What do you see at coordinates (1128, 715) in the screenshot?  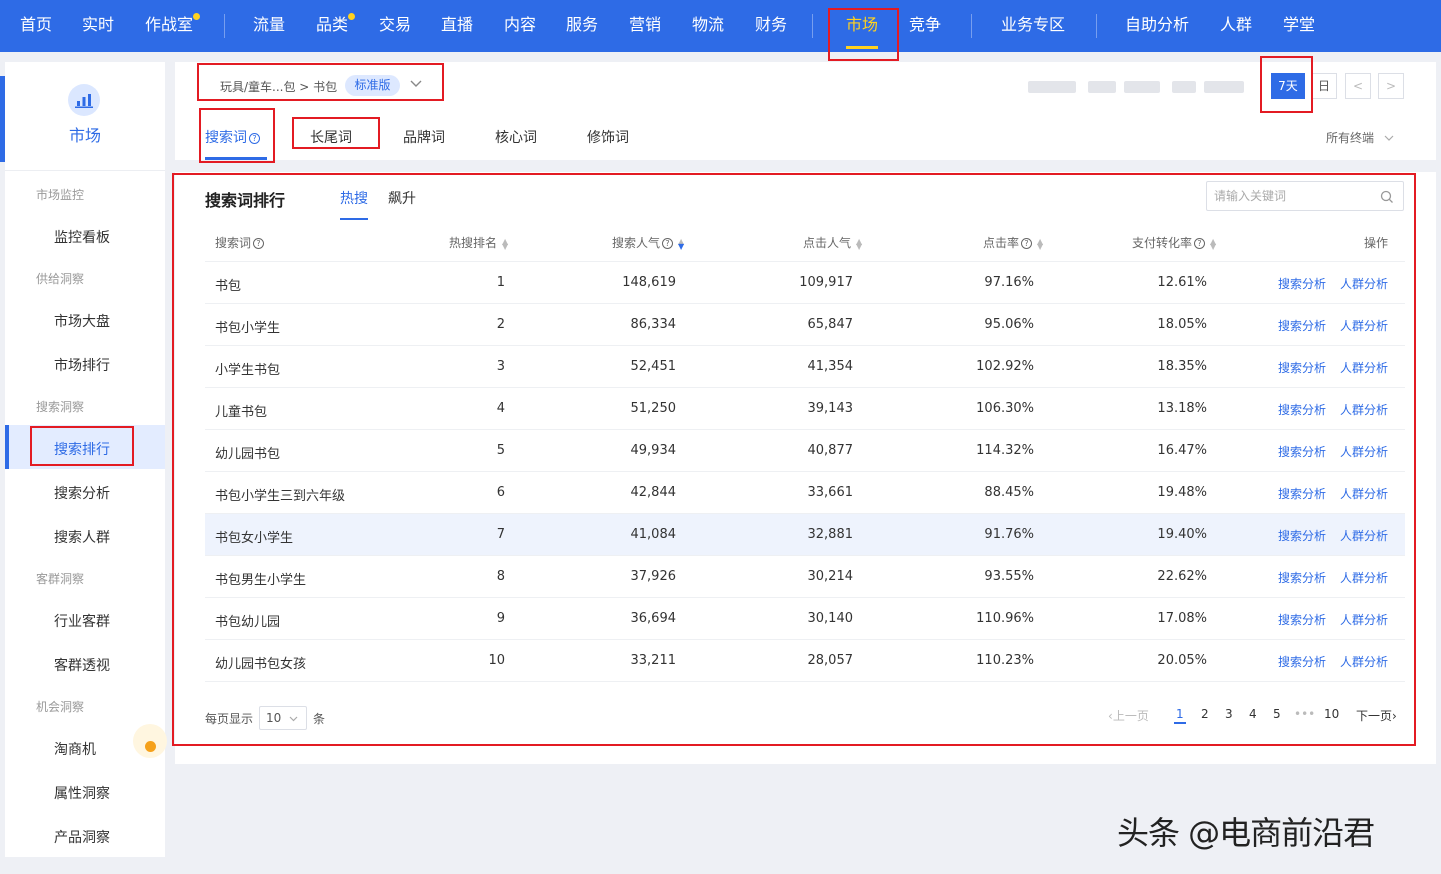 I see `pager-prev-button: ‹上一页` at bounding box center [1128, 715].